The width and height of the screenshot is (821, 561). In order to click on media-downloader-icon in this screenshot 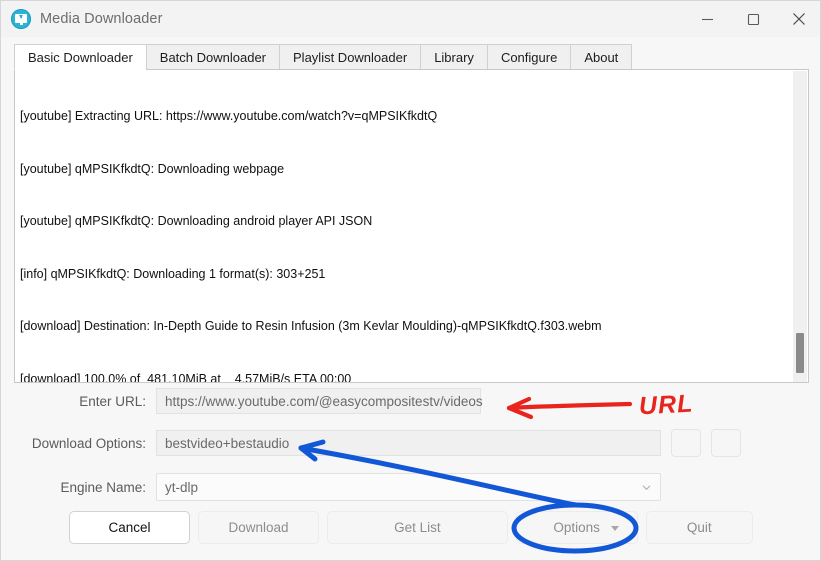, I will do `click(21, 19)`.